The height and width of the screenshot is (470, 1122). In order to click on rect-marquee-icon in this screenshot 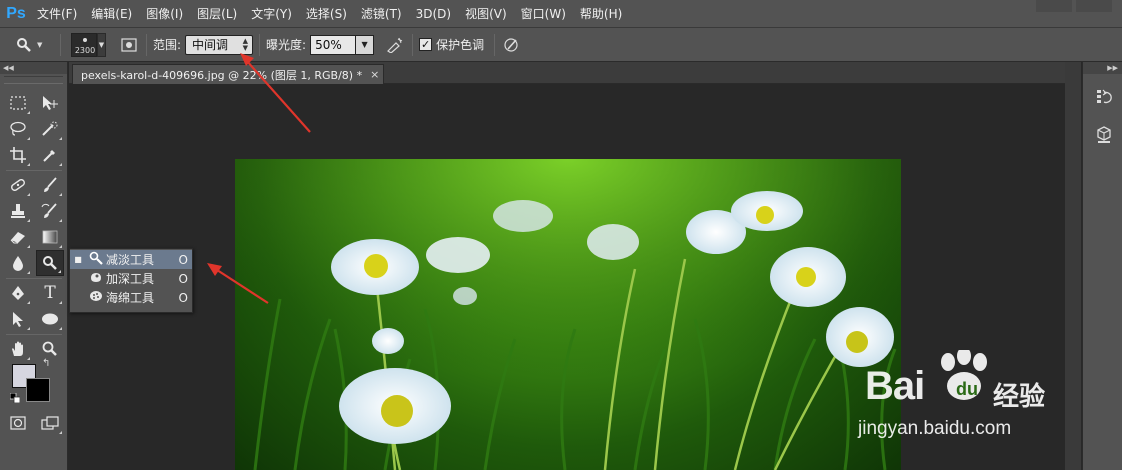, I will do `click(18, 103)`.